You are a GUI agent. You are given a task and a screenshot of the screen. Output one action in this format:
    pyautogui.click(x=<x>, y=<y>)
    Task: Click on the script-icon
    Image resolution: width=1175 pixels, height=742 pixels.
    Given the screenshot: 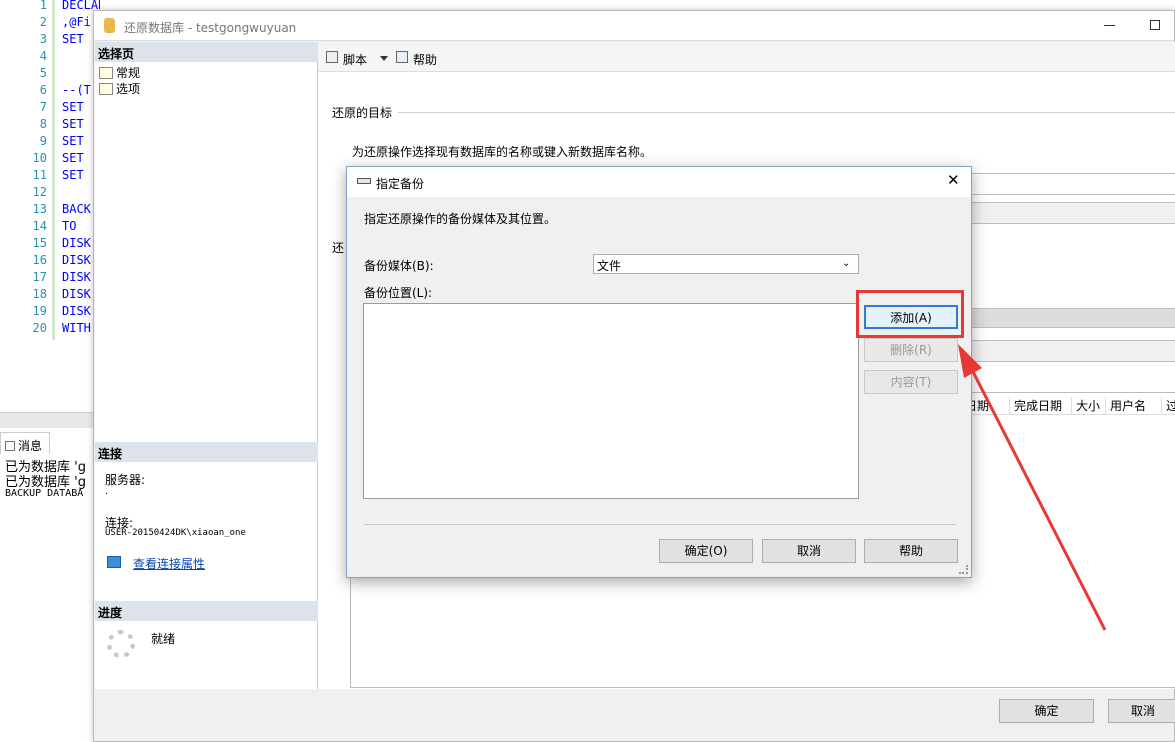 What is the action you would take?
    pyautogui.click(x=332, y=57)
    